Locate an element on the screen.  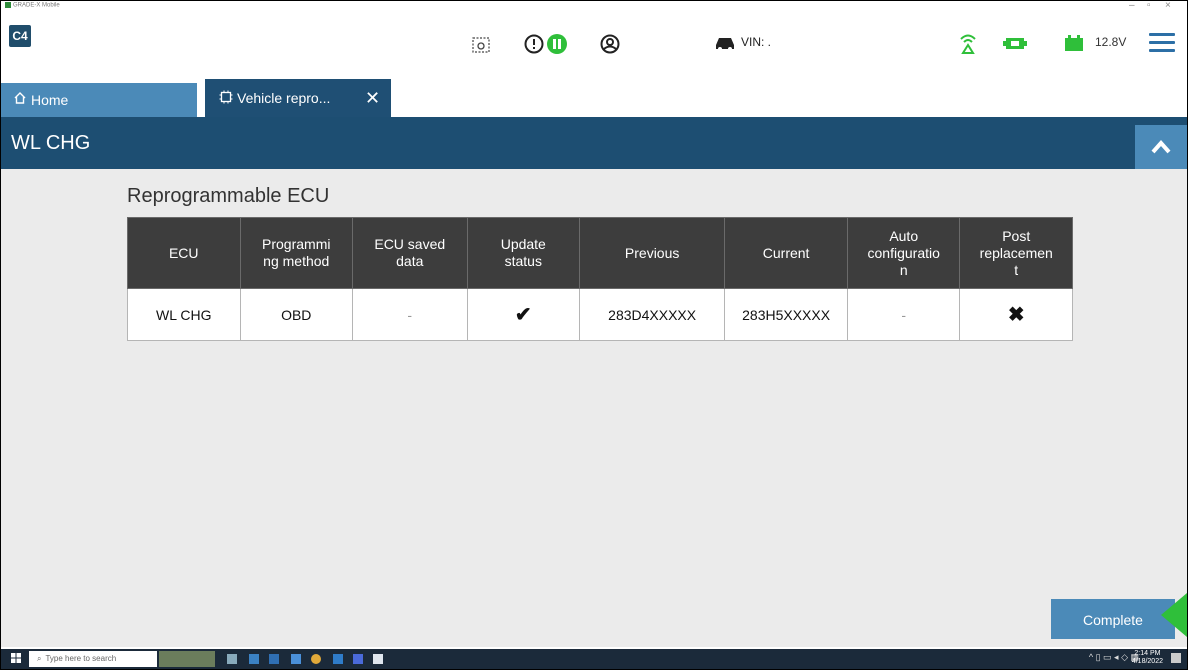
pause-icon is located at coordinates (557, 46).